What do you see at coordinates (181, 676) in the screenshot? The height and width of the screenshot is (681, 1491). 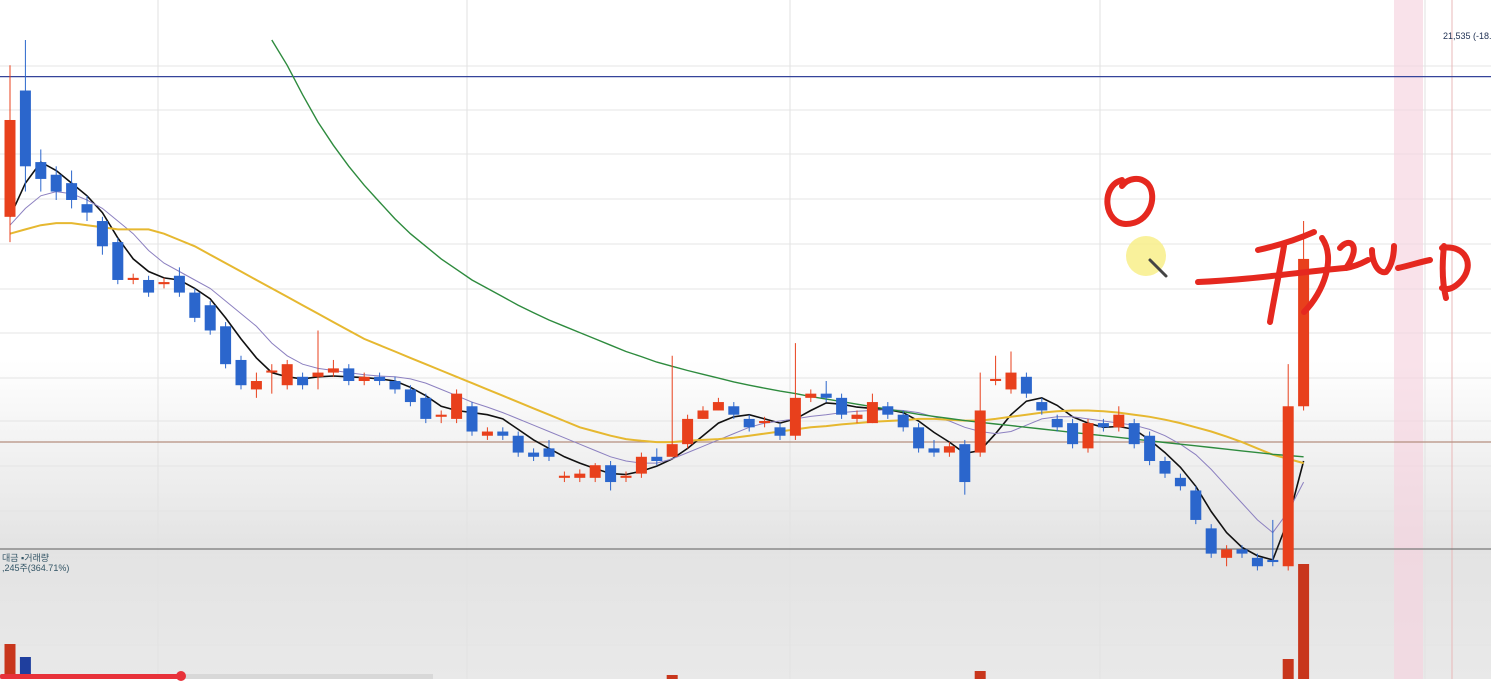 I see `scrollbar-knob` at bounding box center [181, 676].